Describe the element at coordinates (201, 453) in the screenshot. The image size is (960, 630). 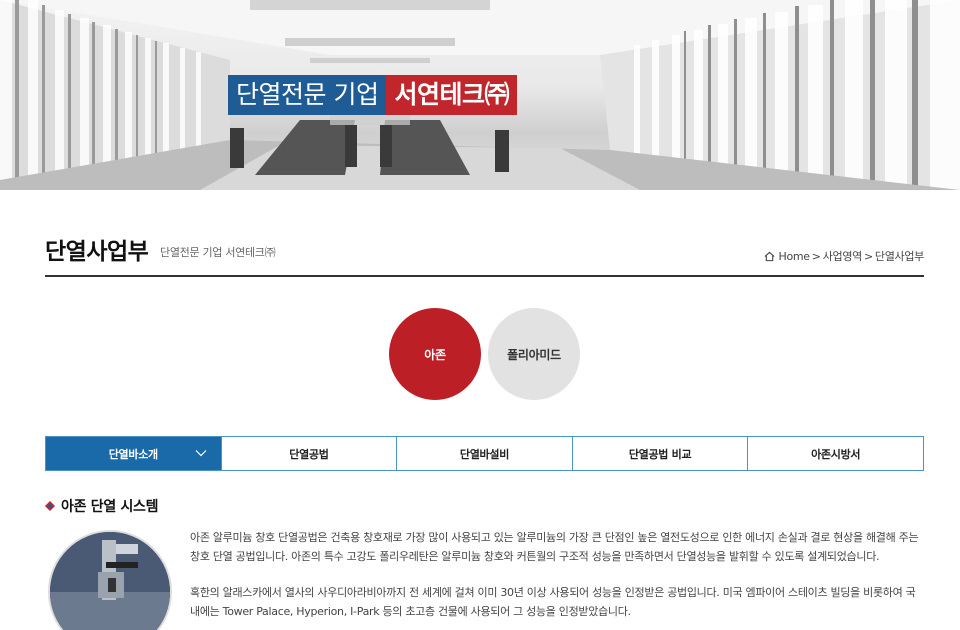
I see `chevron-down-icon` at that location.